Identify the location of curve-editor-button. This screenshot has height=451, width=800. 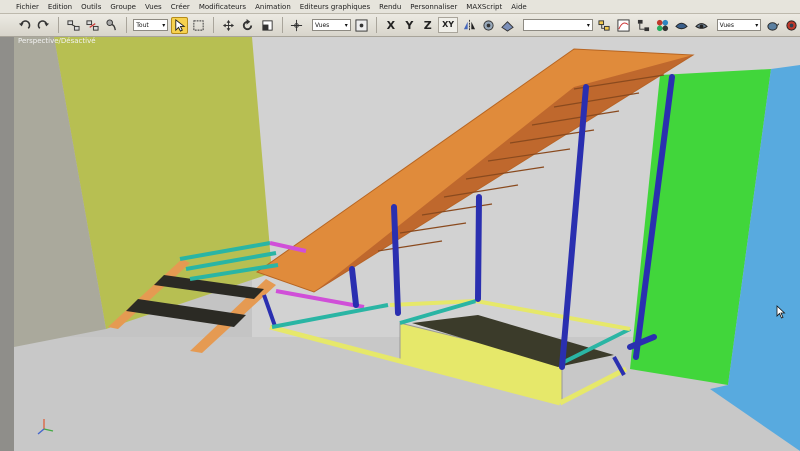
(623, 25).